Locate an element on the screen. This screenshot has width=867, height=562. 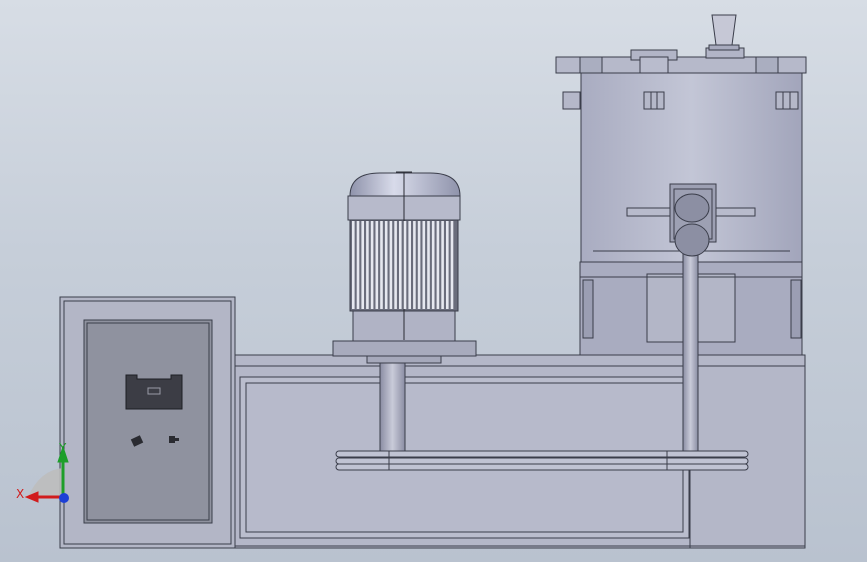
coordinate-triad-icon is located at coordinates (46, 474).